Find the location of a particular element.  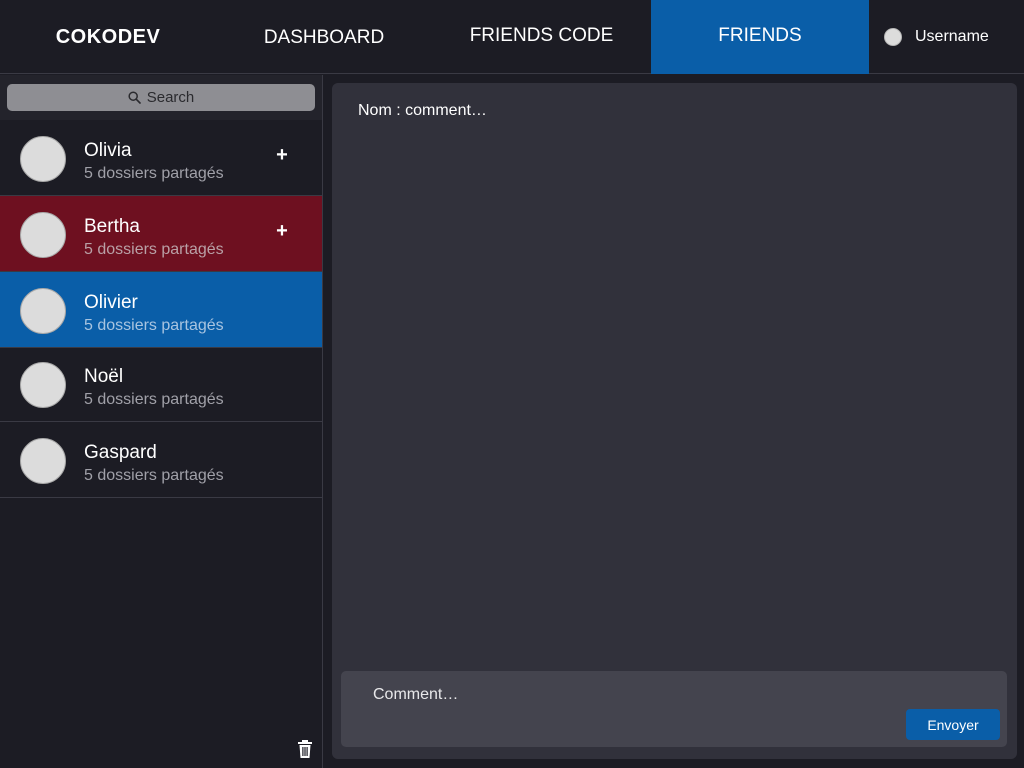

tab-dashboard: DASHBOARD is located at coordinates (324, 37).